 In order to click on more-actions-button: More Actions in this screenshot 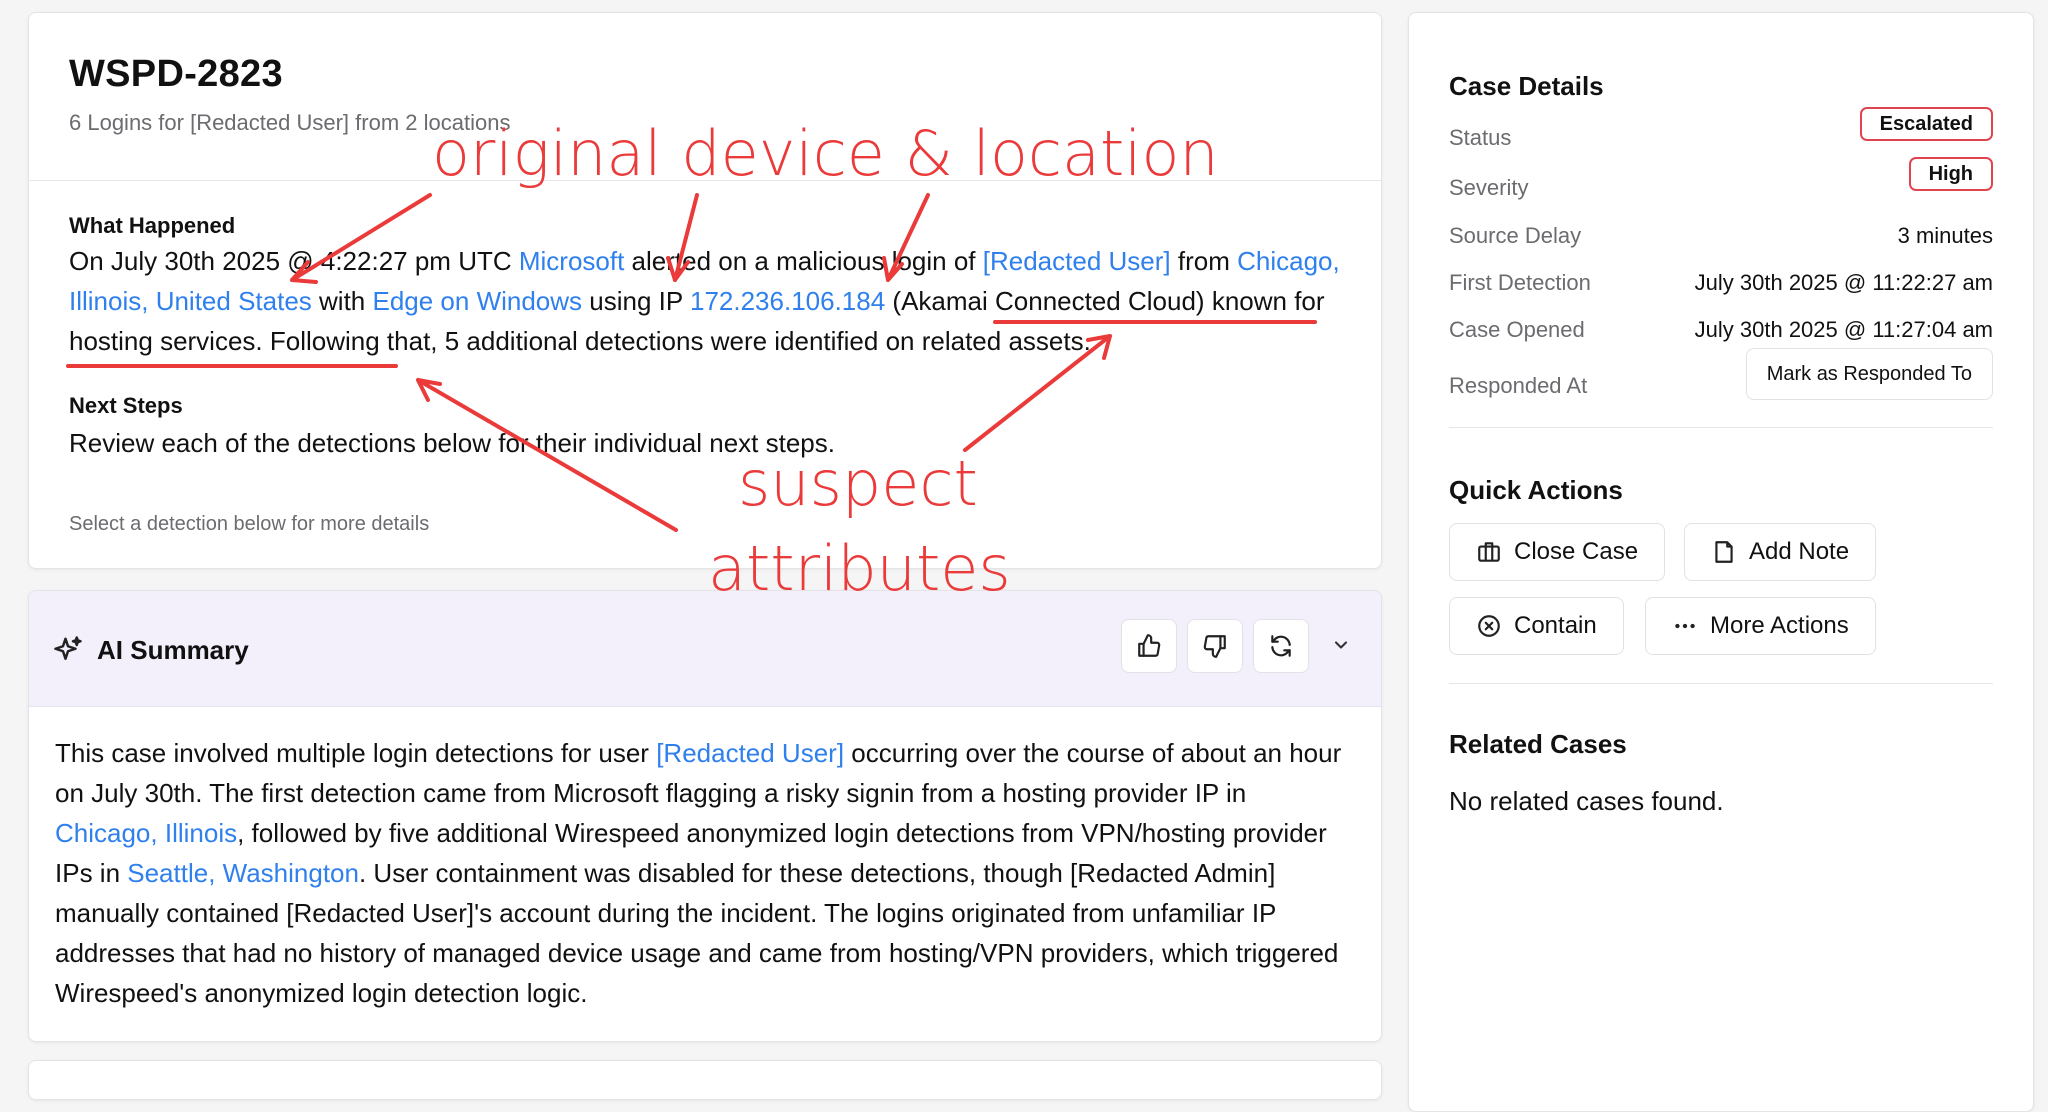, I will do `click(1760, 626)`.